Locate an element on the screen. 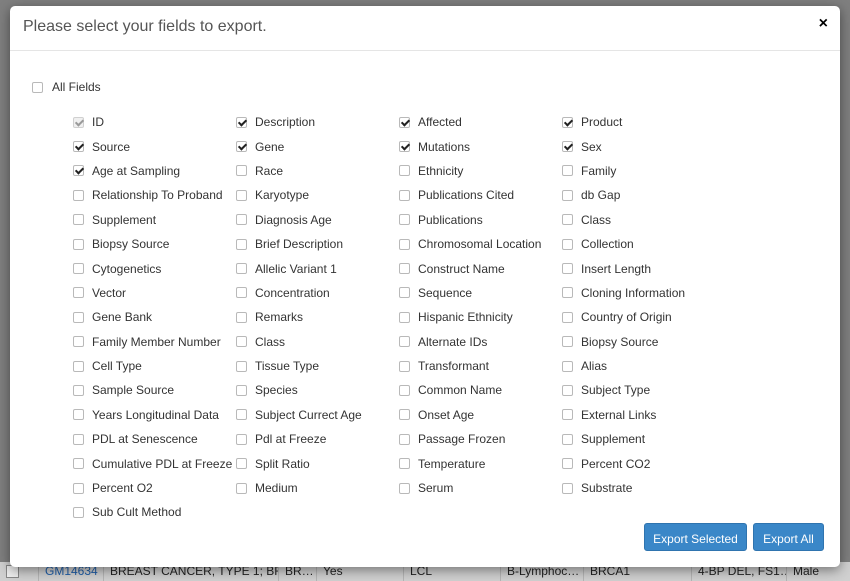  field-checkbox-pdl-at-senescence is located at coordinates (78, 439).